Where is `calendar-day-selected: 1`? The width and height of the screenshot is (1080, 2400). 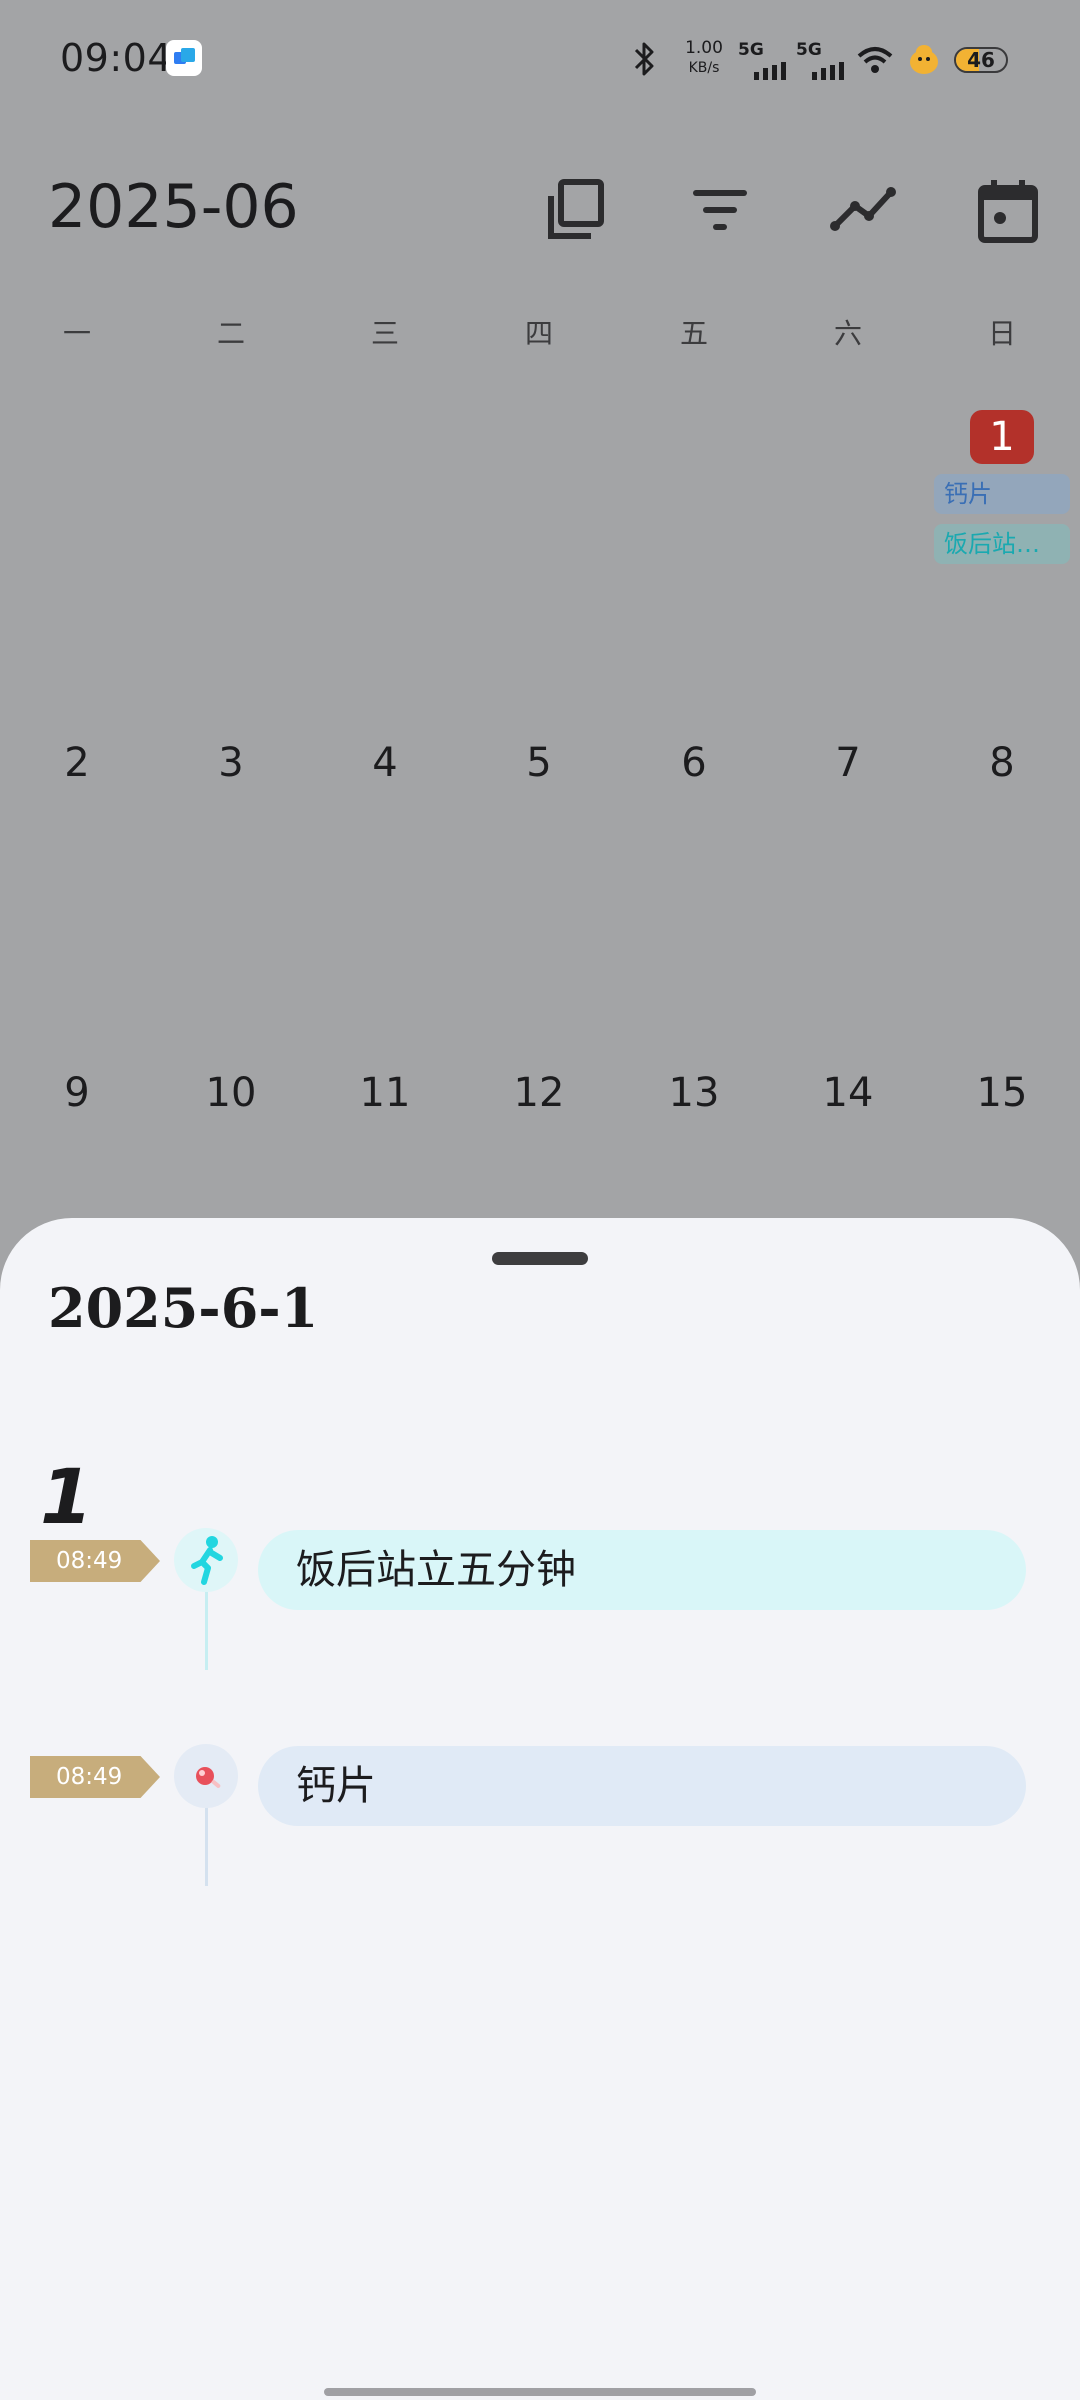
calendar-day-selected: 1 is located at coordinates (1002, 437).